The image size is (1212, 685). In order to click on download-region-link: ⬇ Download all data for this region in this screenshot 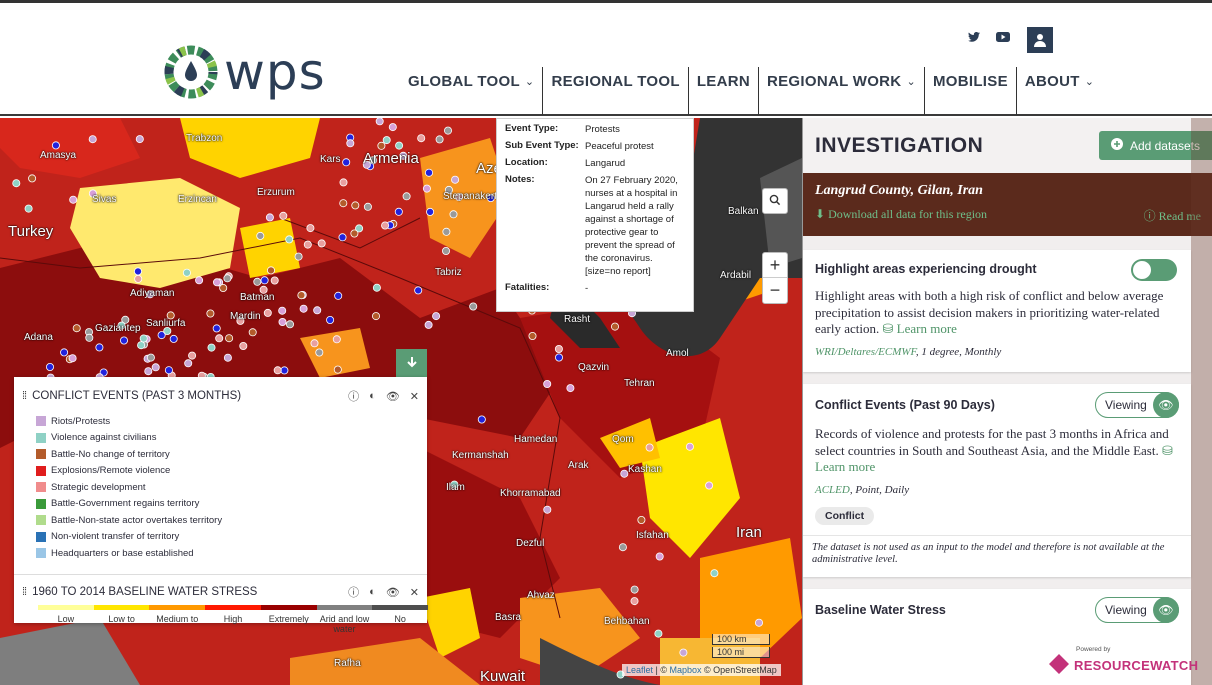, I will do `click(901, 215)`.